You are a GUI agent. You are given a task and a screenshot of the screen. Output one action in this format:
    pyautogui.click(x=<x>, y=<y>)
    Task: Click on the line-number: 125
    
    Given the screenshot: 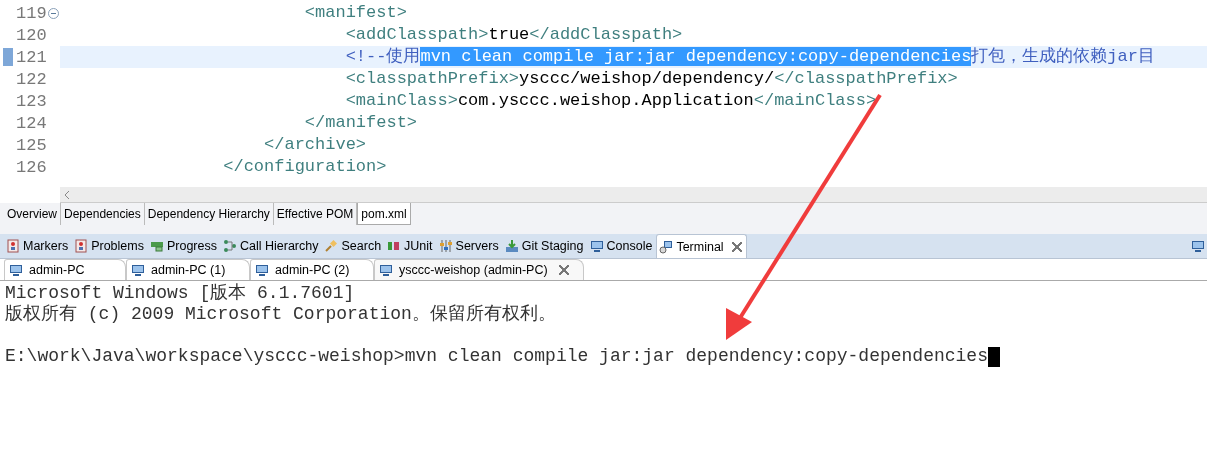 What is the action you would take?
    pyautogui.click(x=31, y=145)
    